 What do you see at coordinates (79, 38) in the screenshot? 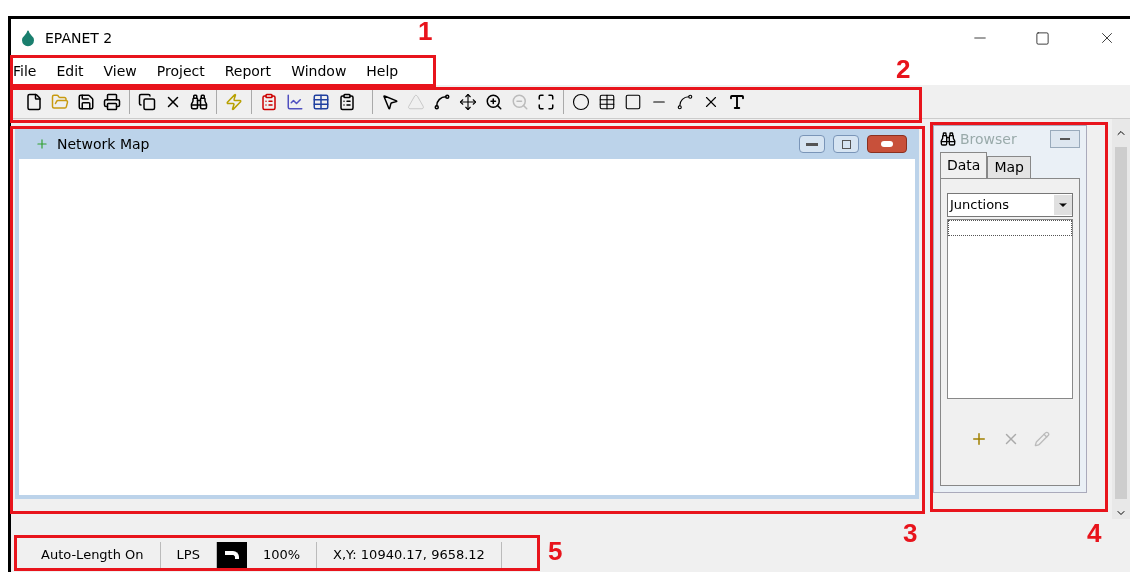
I see `window-title: EPANET 2` at bounding box center [79, 38].